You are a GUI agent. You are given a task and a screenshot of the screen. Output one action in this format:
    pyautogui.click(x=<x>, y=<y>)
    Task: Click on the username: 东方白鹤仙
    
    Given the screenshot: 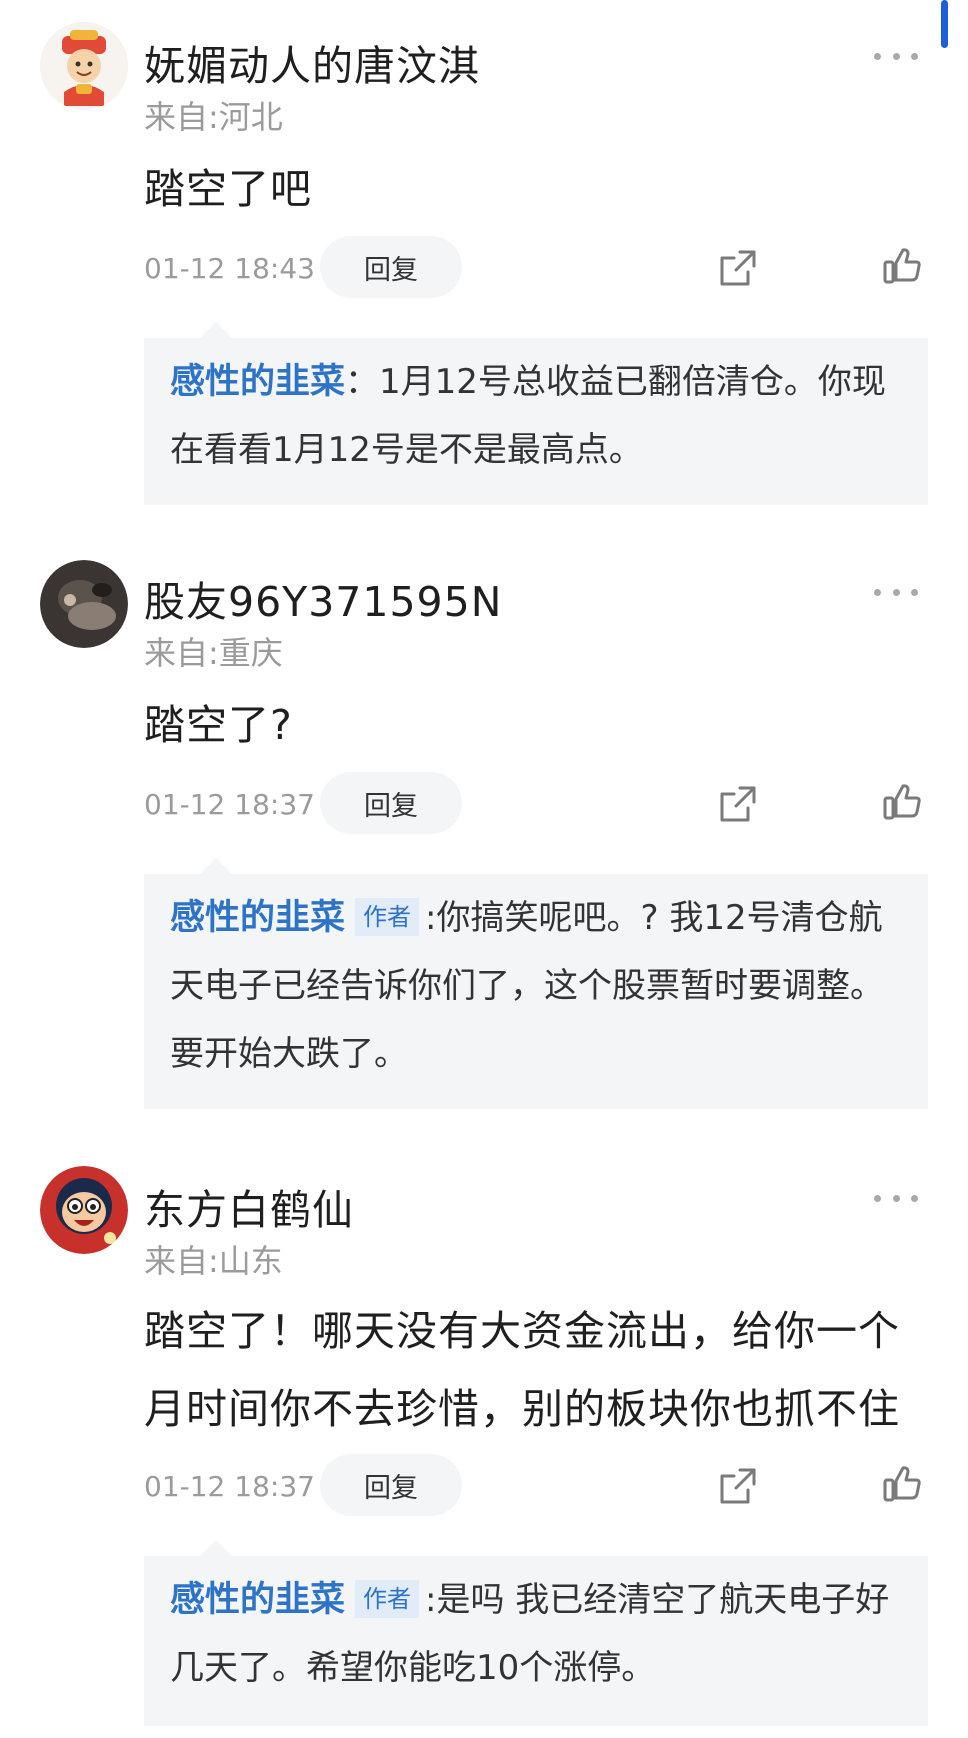 What is the action you would take?
    pyautogui.click(x=249, y=1206)
    